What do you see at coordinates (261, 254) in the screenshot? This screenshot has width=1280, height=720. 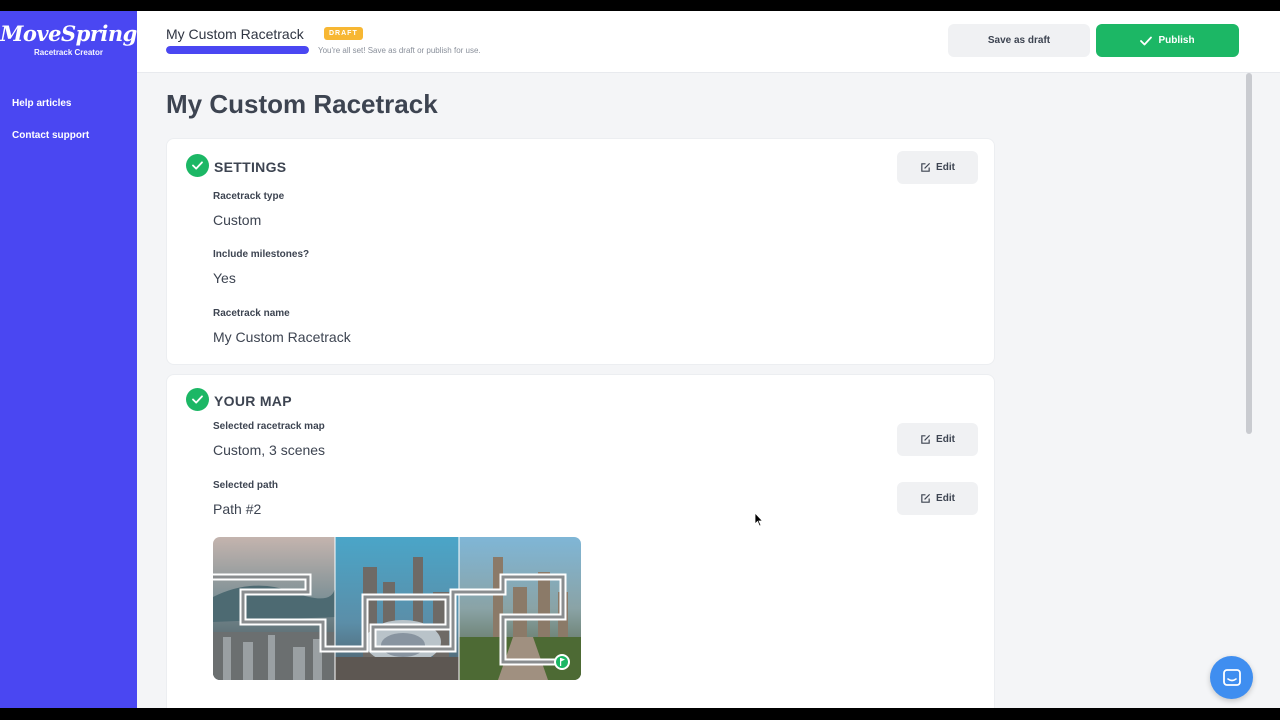 I see `field-label-include-milestones: Include milestones?` at bounding box center [261, 254].